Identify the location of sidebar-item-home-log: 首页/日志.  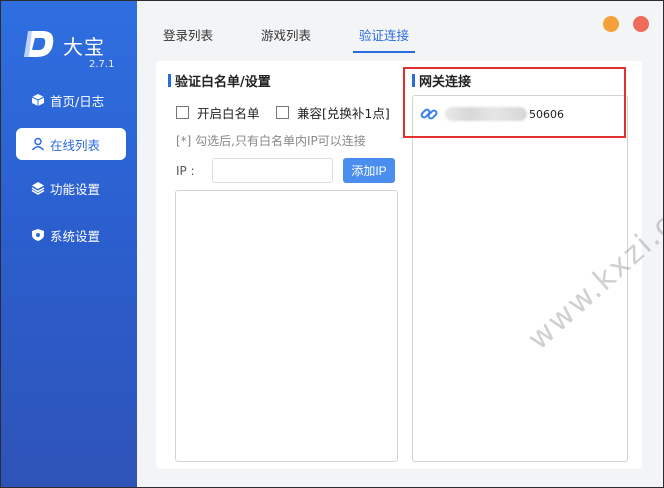
(71, 100).